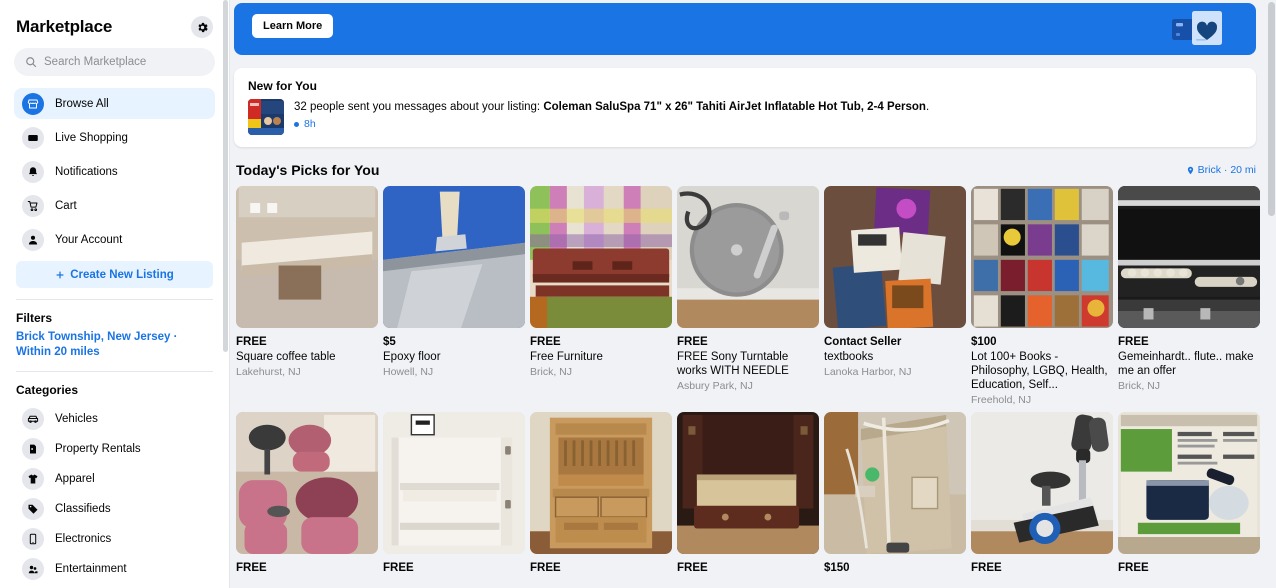 The width and height of the screenshot is (1276, 588). Describe the element at coordinates (114, 509) in the screenshot. I see `category-item-classifieds: Classifieds` at that location.